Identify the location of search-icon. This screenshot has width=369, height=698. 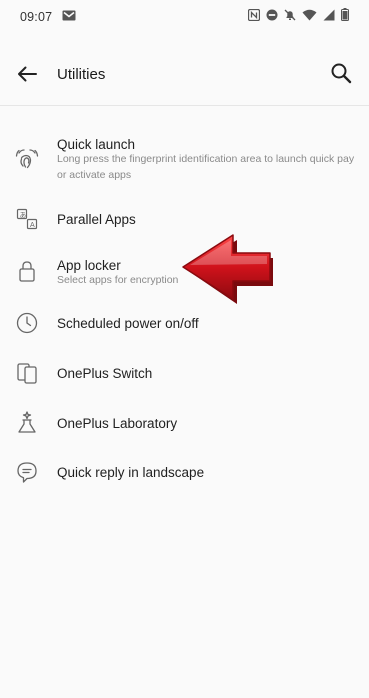
(341, 75).